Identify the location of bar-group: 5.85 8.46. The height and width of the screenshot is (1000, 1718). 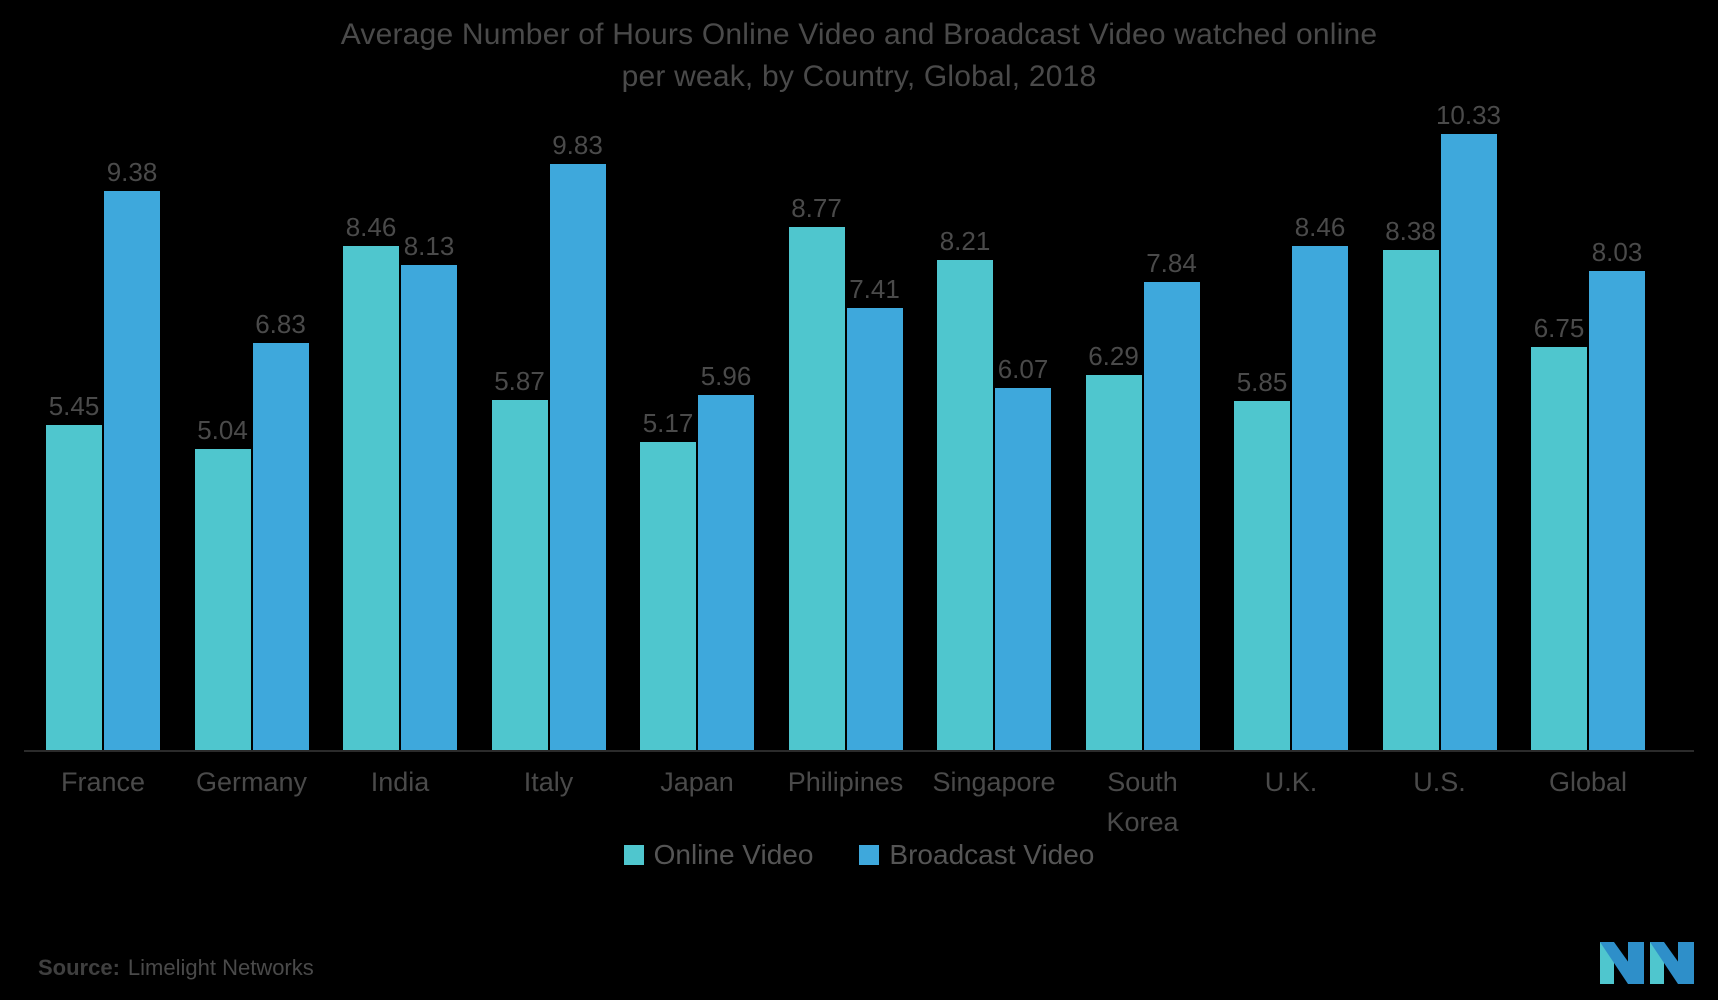
(1291, 425).